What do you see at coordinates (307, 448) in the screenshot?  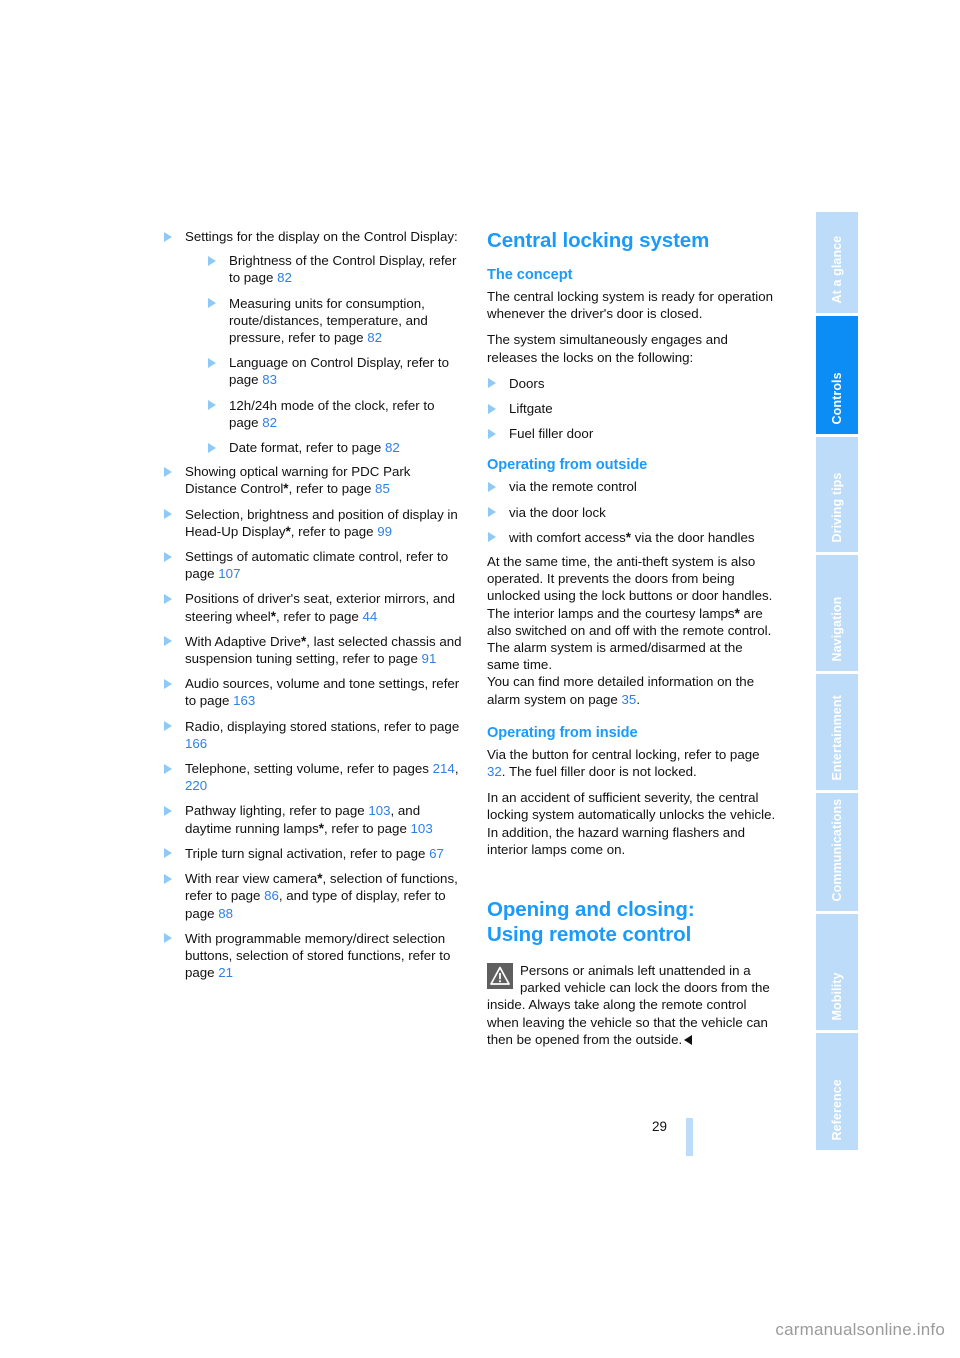 I see `list-item-label: Date format, refer to page` at bounding box center [307, 448].